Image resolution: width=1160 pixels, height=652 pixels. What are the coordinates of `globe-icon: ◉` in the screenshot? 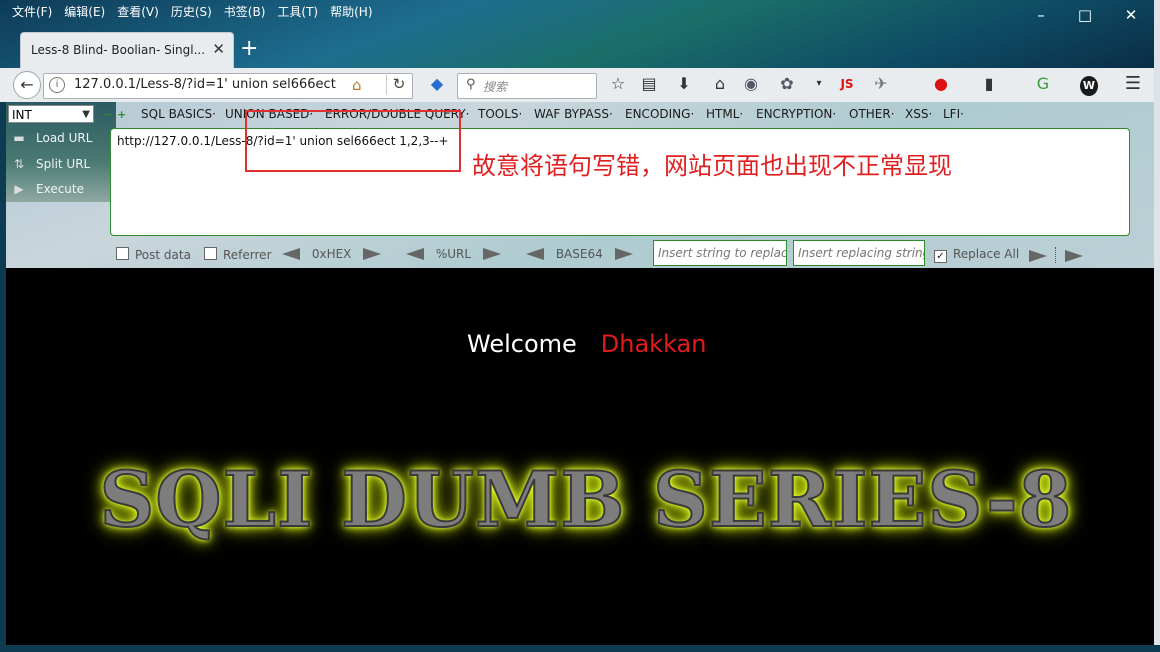 It's located at (751, 84).